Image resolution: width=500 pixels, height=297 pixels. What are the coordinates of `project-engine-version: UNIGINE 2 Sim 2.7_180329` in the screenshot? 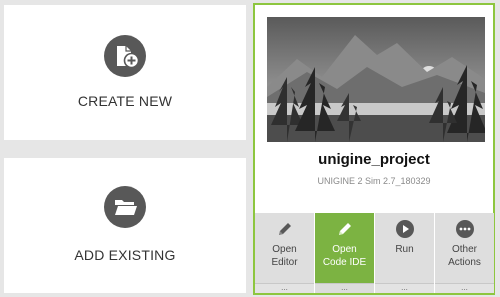 It's located at (374, 181).